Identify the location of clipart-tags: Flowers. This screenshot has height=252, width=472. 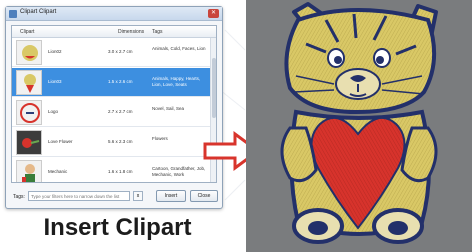
(160, 138).